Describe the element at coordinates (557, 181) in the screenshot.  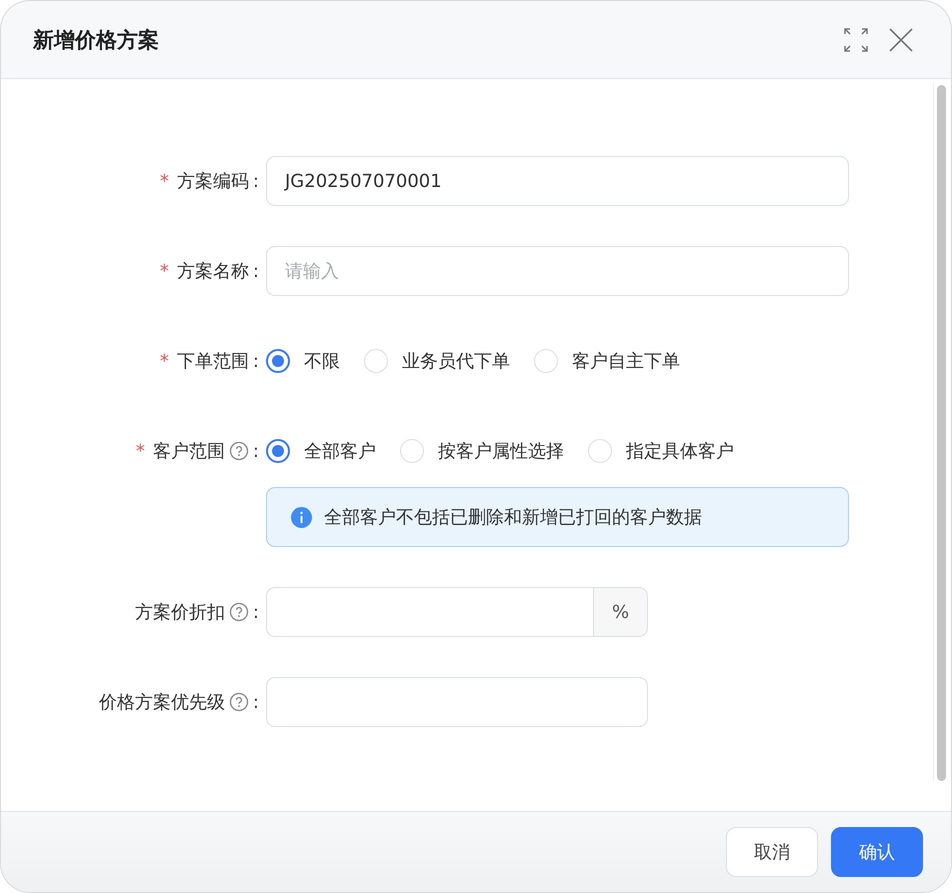
I see `text-field: JG202507070001` at that location.